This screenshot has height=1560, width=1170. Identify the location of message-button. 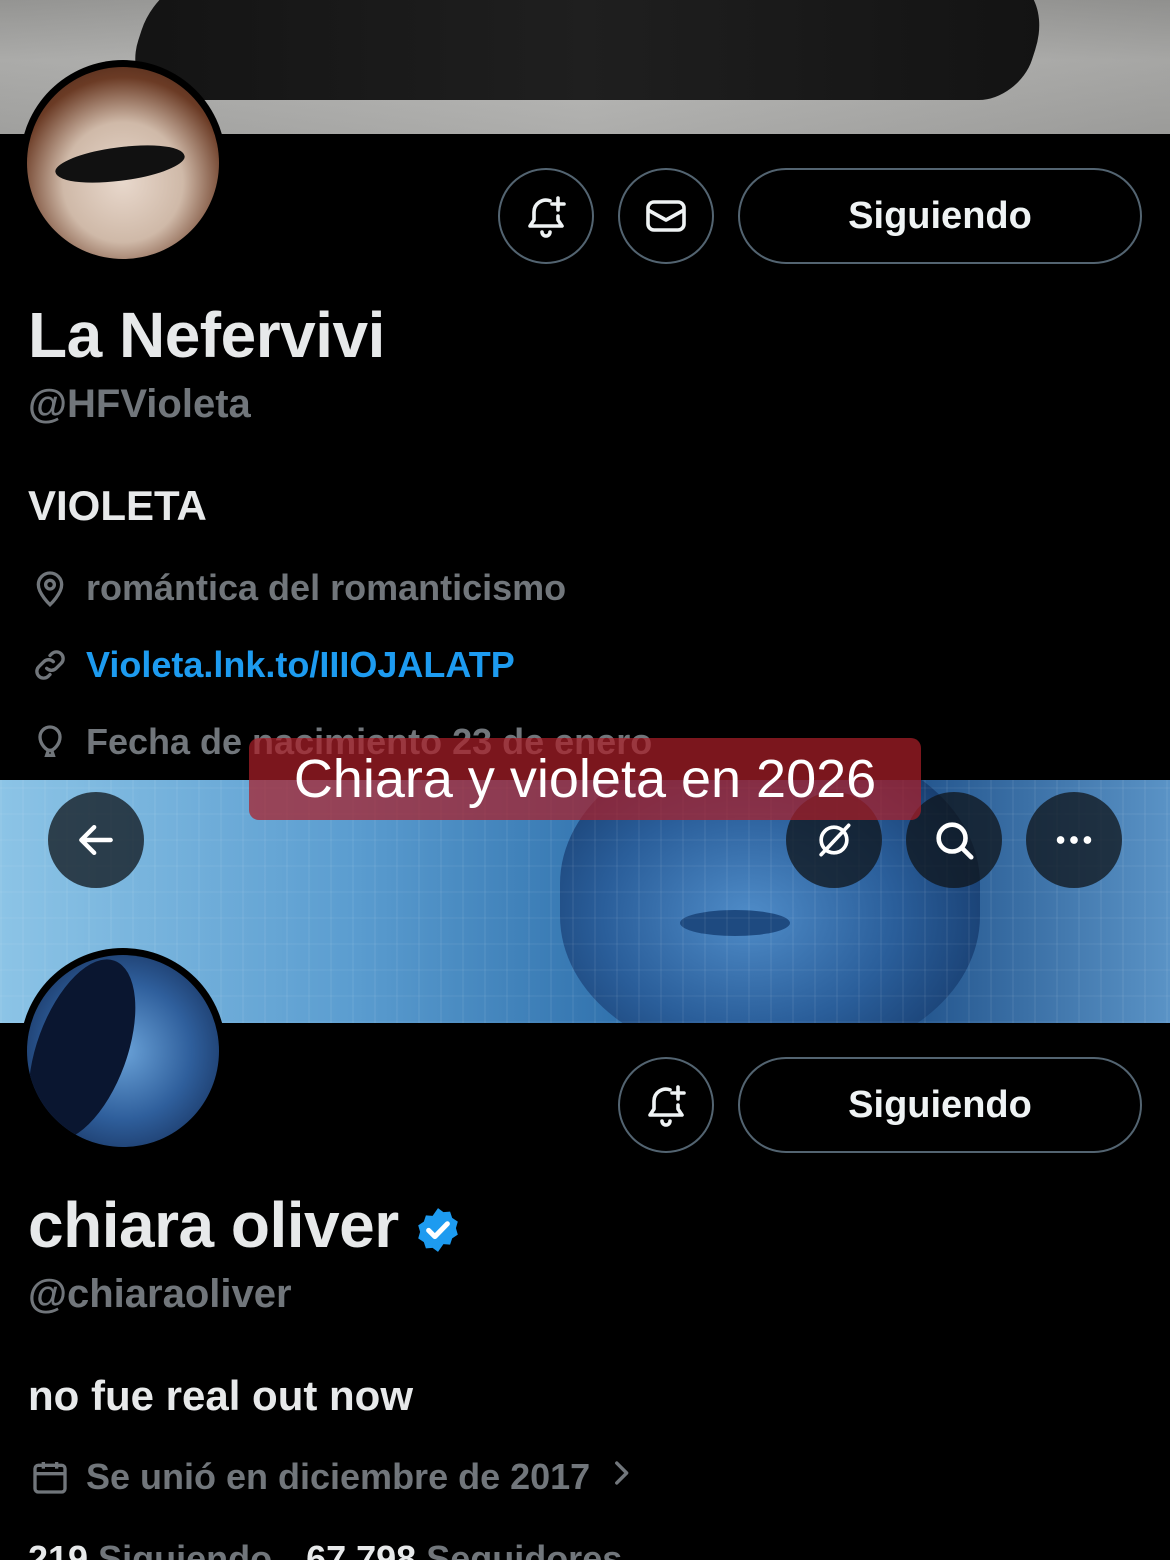
(666, 216).